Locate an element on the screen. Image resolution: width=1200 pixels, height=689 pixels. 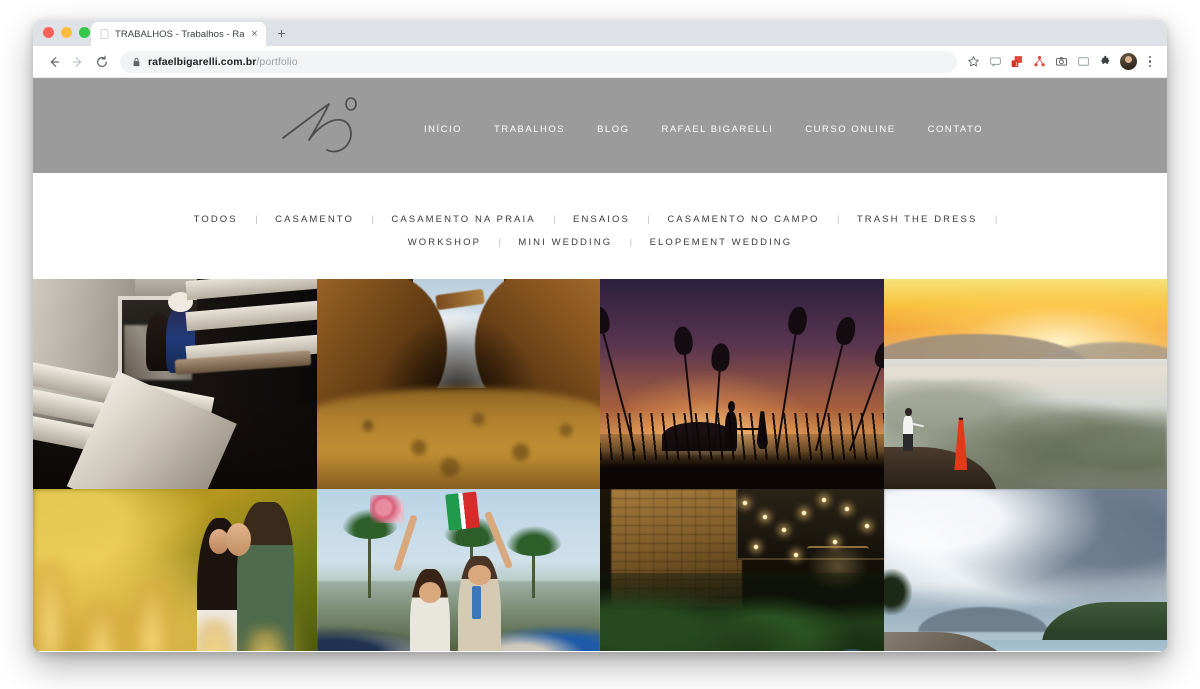
photo-cliff-couple-misty-valley is located at coordinates (1025, 384).